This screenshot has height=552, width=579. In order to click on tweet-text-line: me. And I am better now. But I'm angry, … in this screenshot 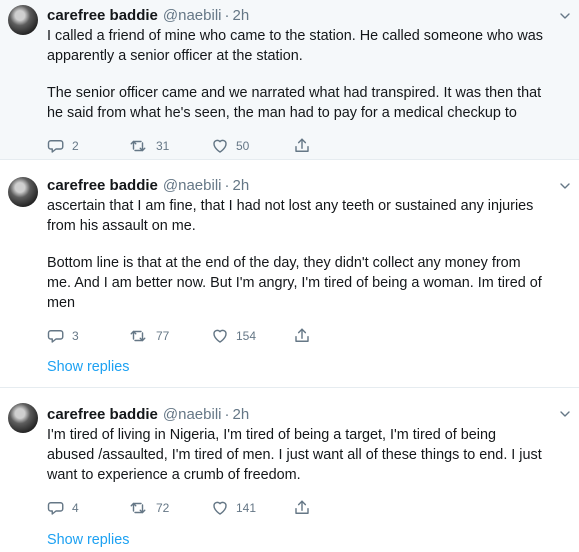, I will do `click(294, 283)`.